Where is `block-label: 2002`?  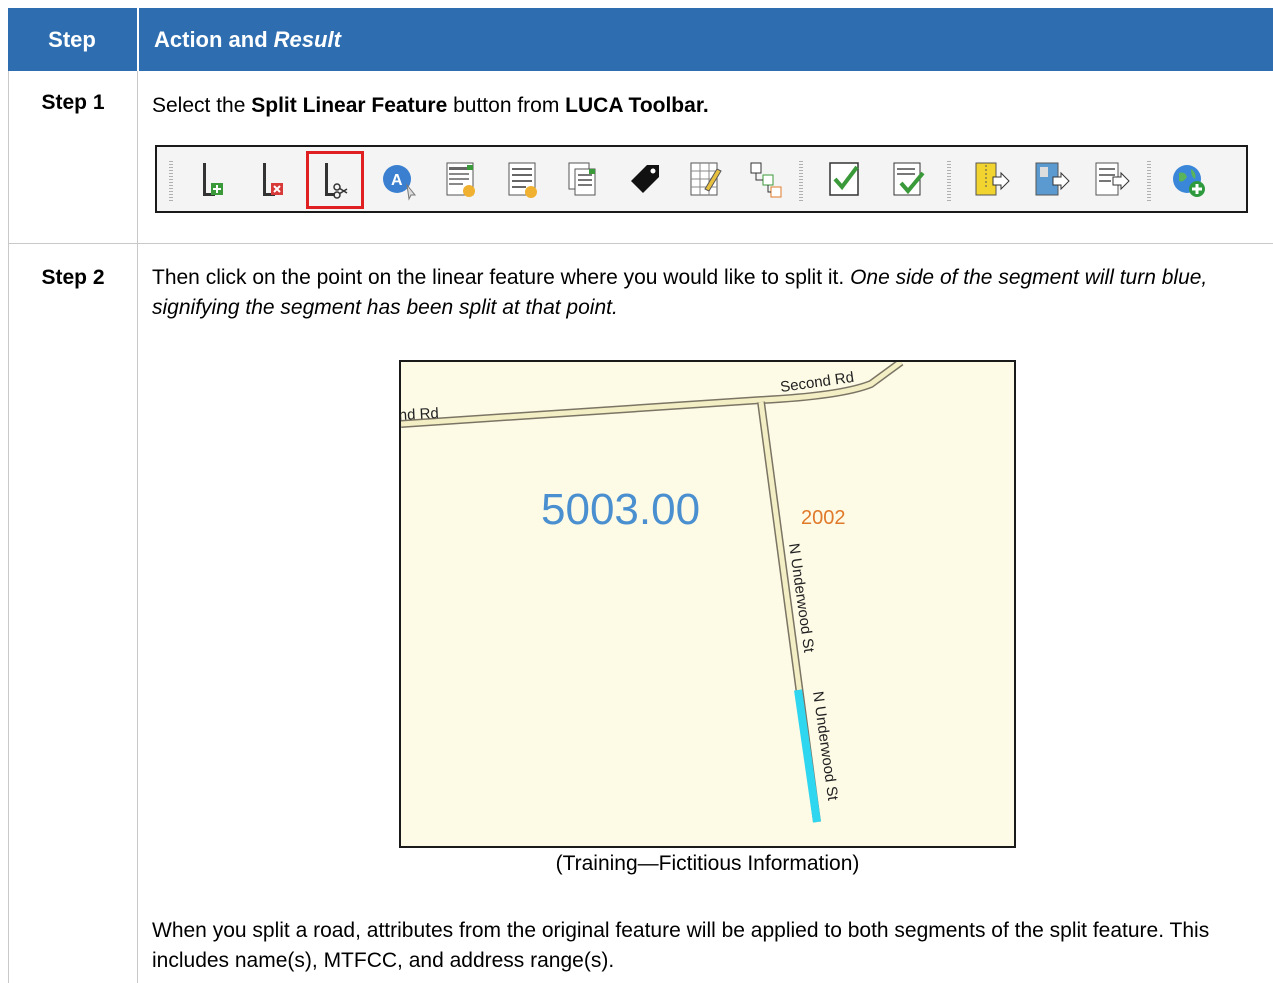
block-label: 2002 is located at coordinates (823, 518).